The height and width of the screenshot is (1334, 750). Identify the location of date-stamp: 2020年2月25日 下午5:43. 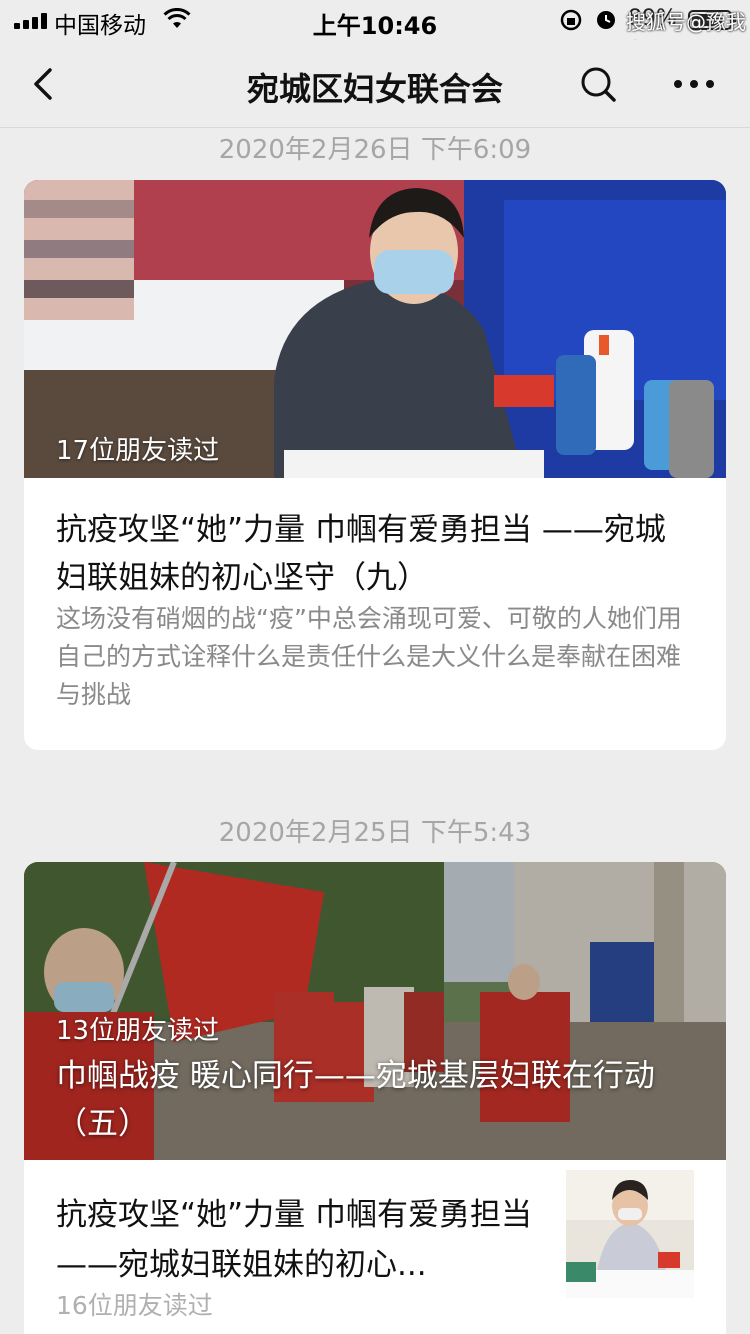
(375, 833).